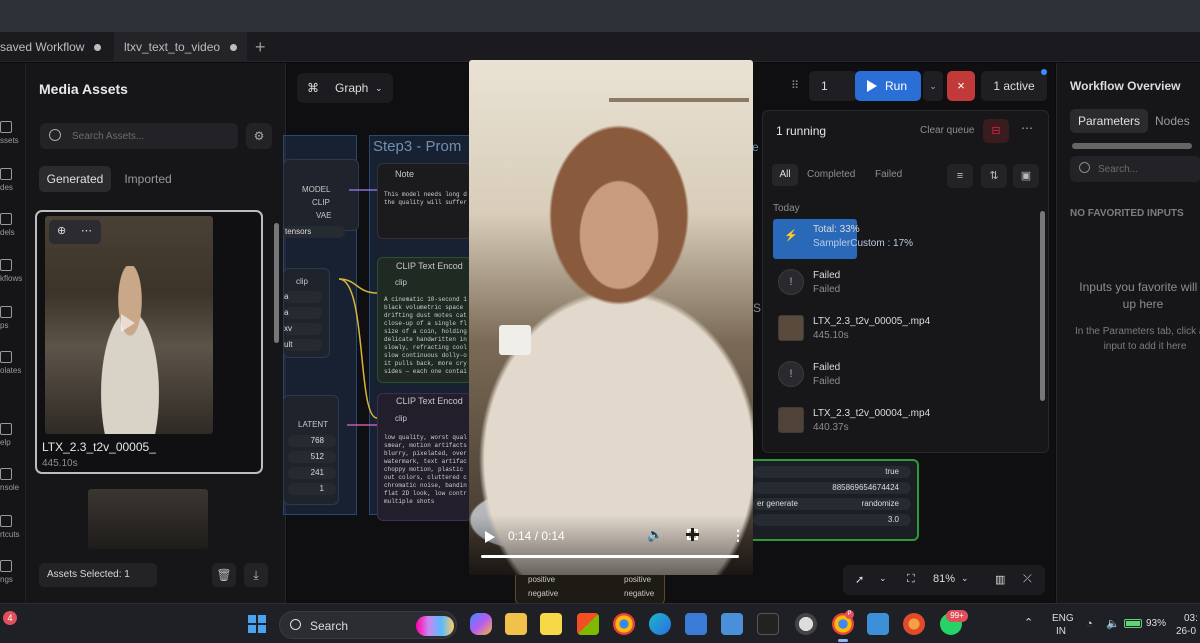  I want to click on filter-all: All, so click(785, 175).